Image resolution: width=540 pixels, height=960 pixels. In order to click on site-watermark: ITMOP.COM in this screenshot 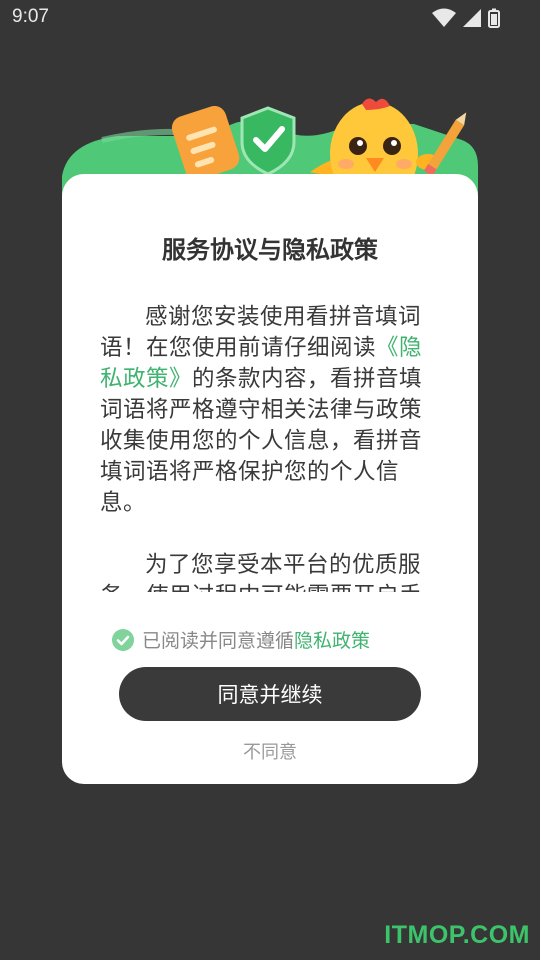, I will do `click(457, 935)`.